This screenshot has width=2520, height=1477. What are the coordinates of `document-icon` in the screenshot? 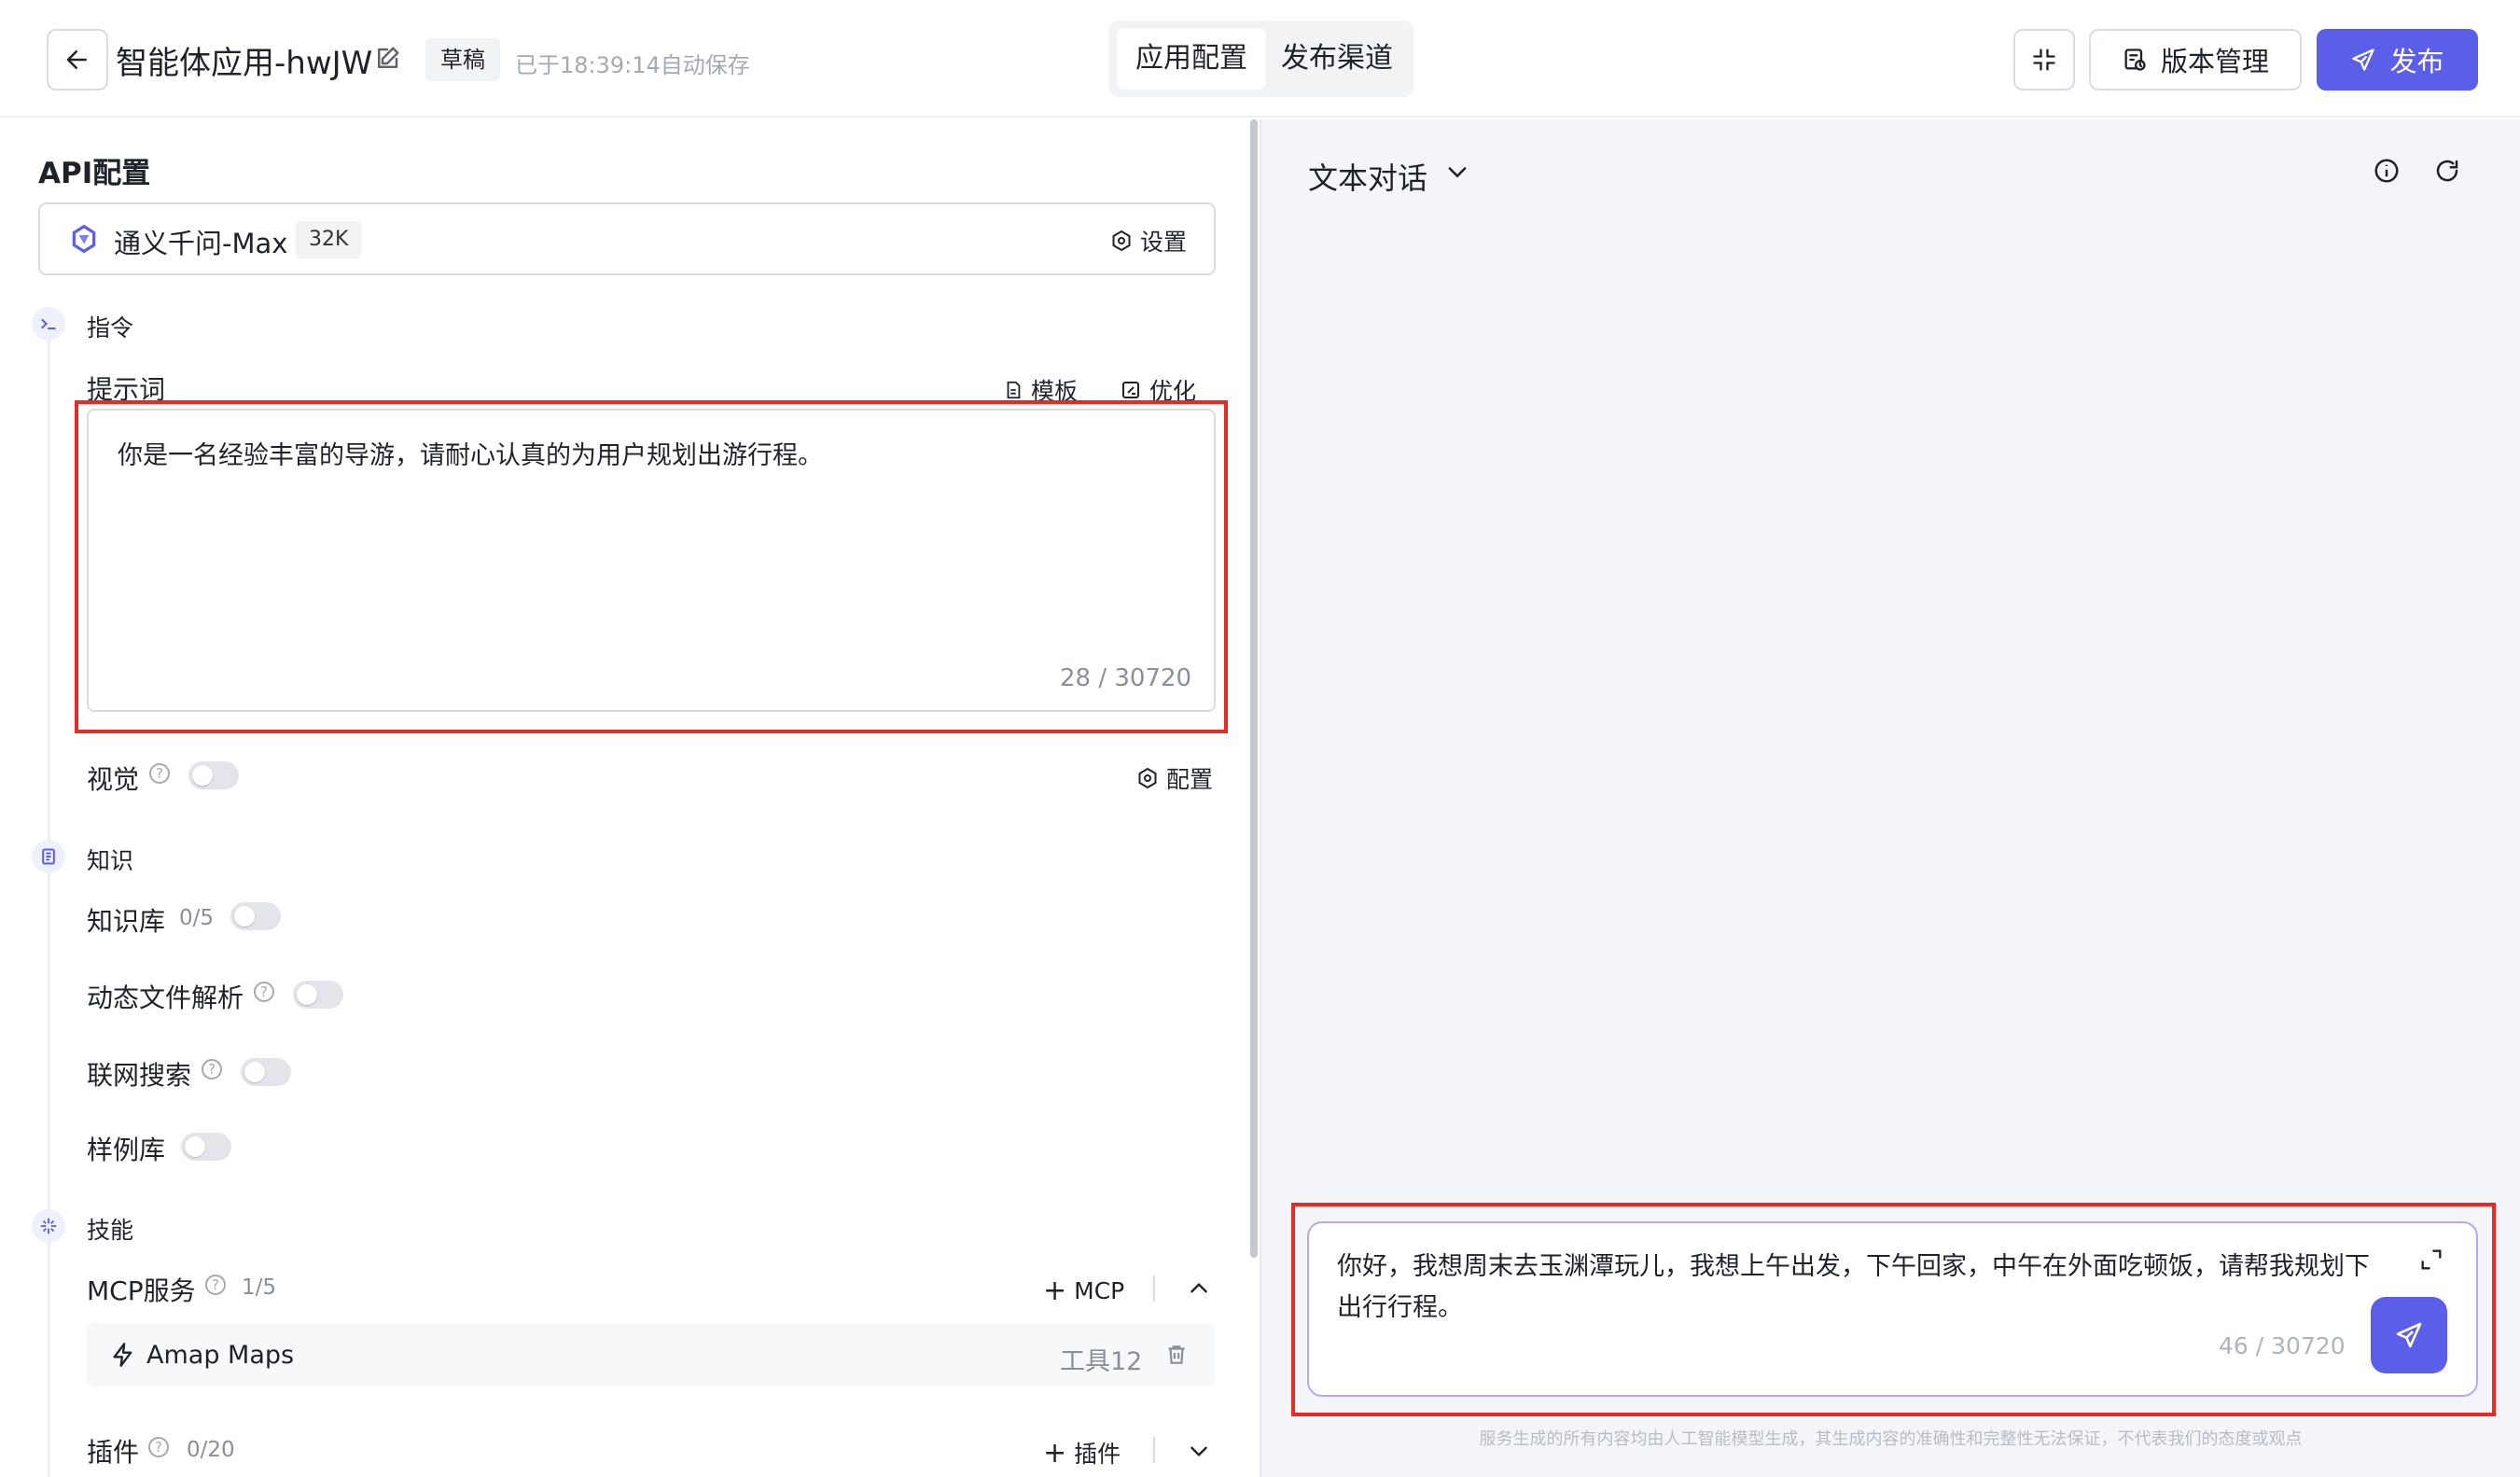 It's located at (1014, 390).